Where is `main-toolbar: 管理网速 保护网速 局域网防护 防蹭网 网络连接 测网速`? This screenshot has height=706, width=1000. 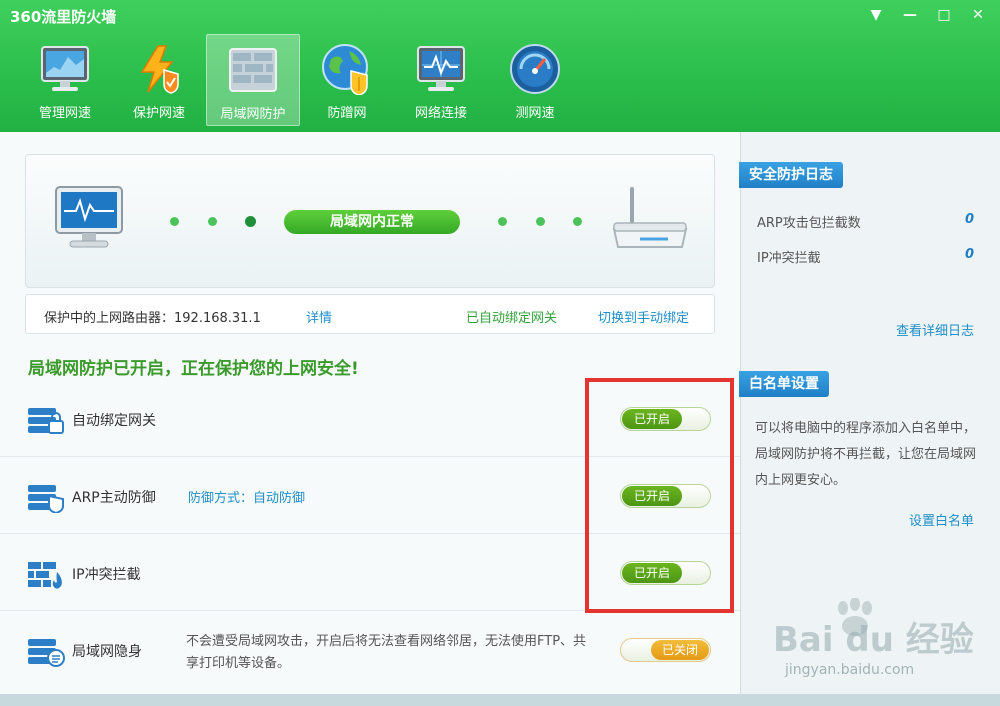 main-toolbar: 管理网速 保护网速 局域网防护 防蹭网 网络连接 测网速 is located at coordinates (300, 80).